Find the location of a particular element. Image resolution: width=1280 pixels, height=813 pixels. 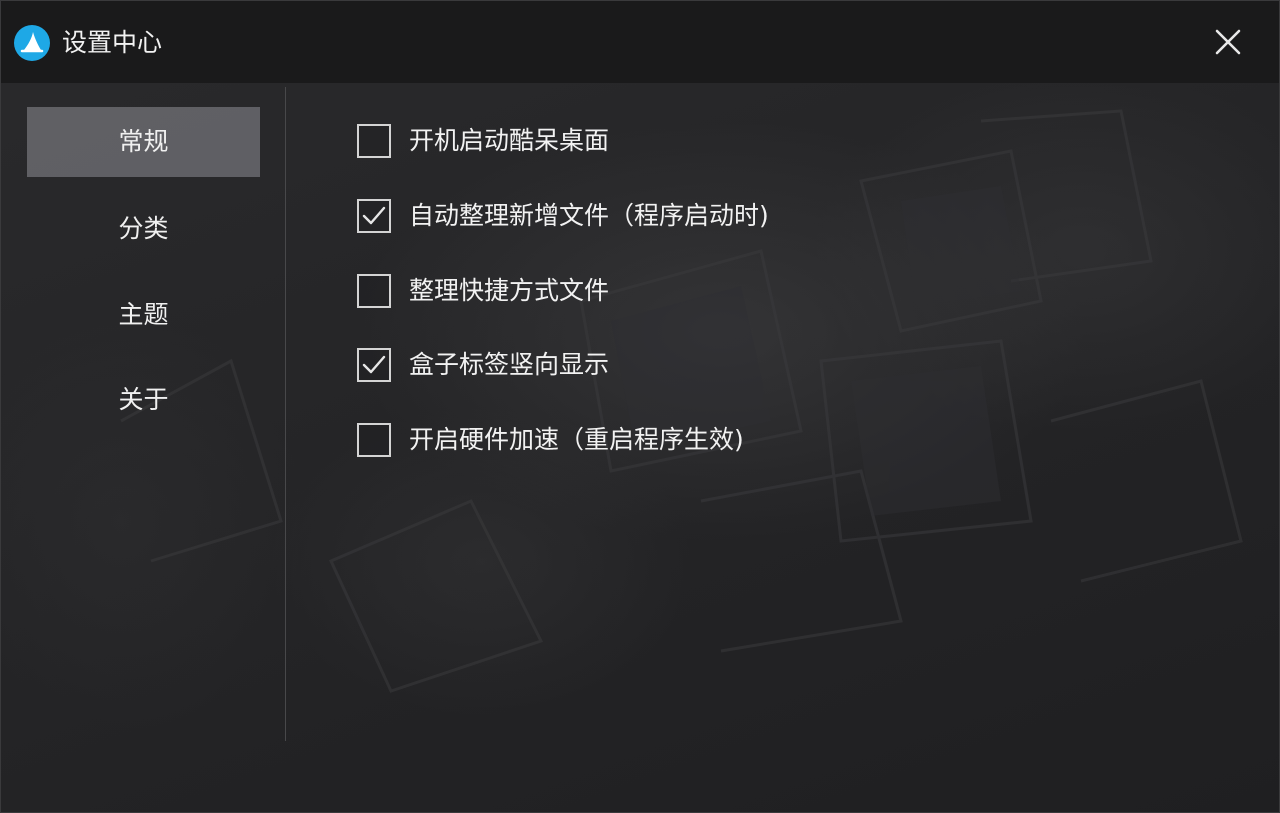

close-button is located at coordinates (1228, 43).